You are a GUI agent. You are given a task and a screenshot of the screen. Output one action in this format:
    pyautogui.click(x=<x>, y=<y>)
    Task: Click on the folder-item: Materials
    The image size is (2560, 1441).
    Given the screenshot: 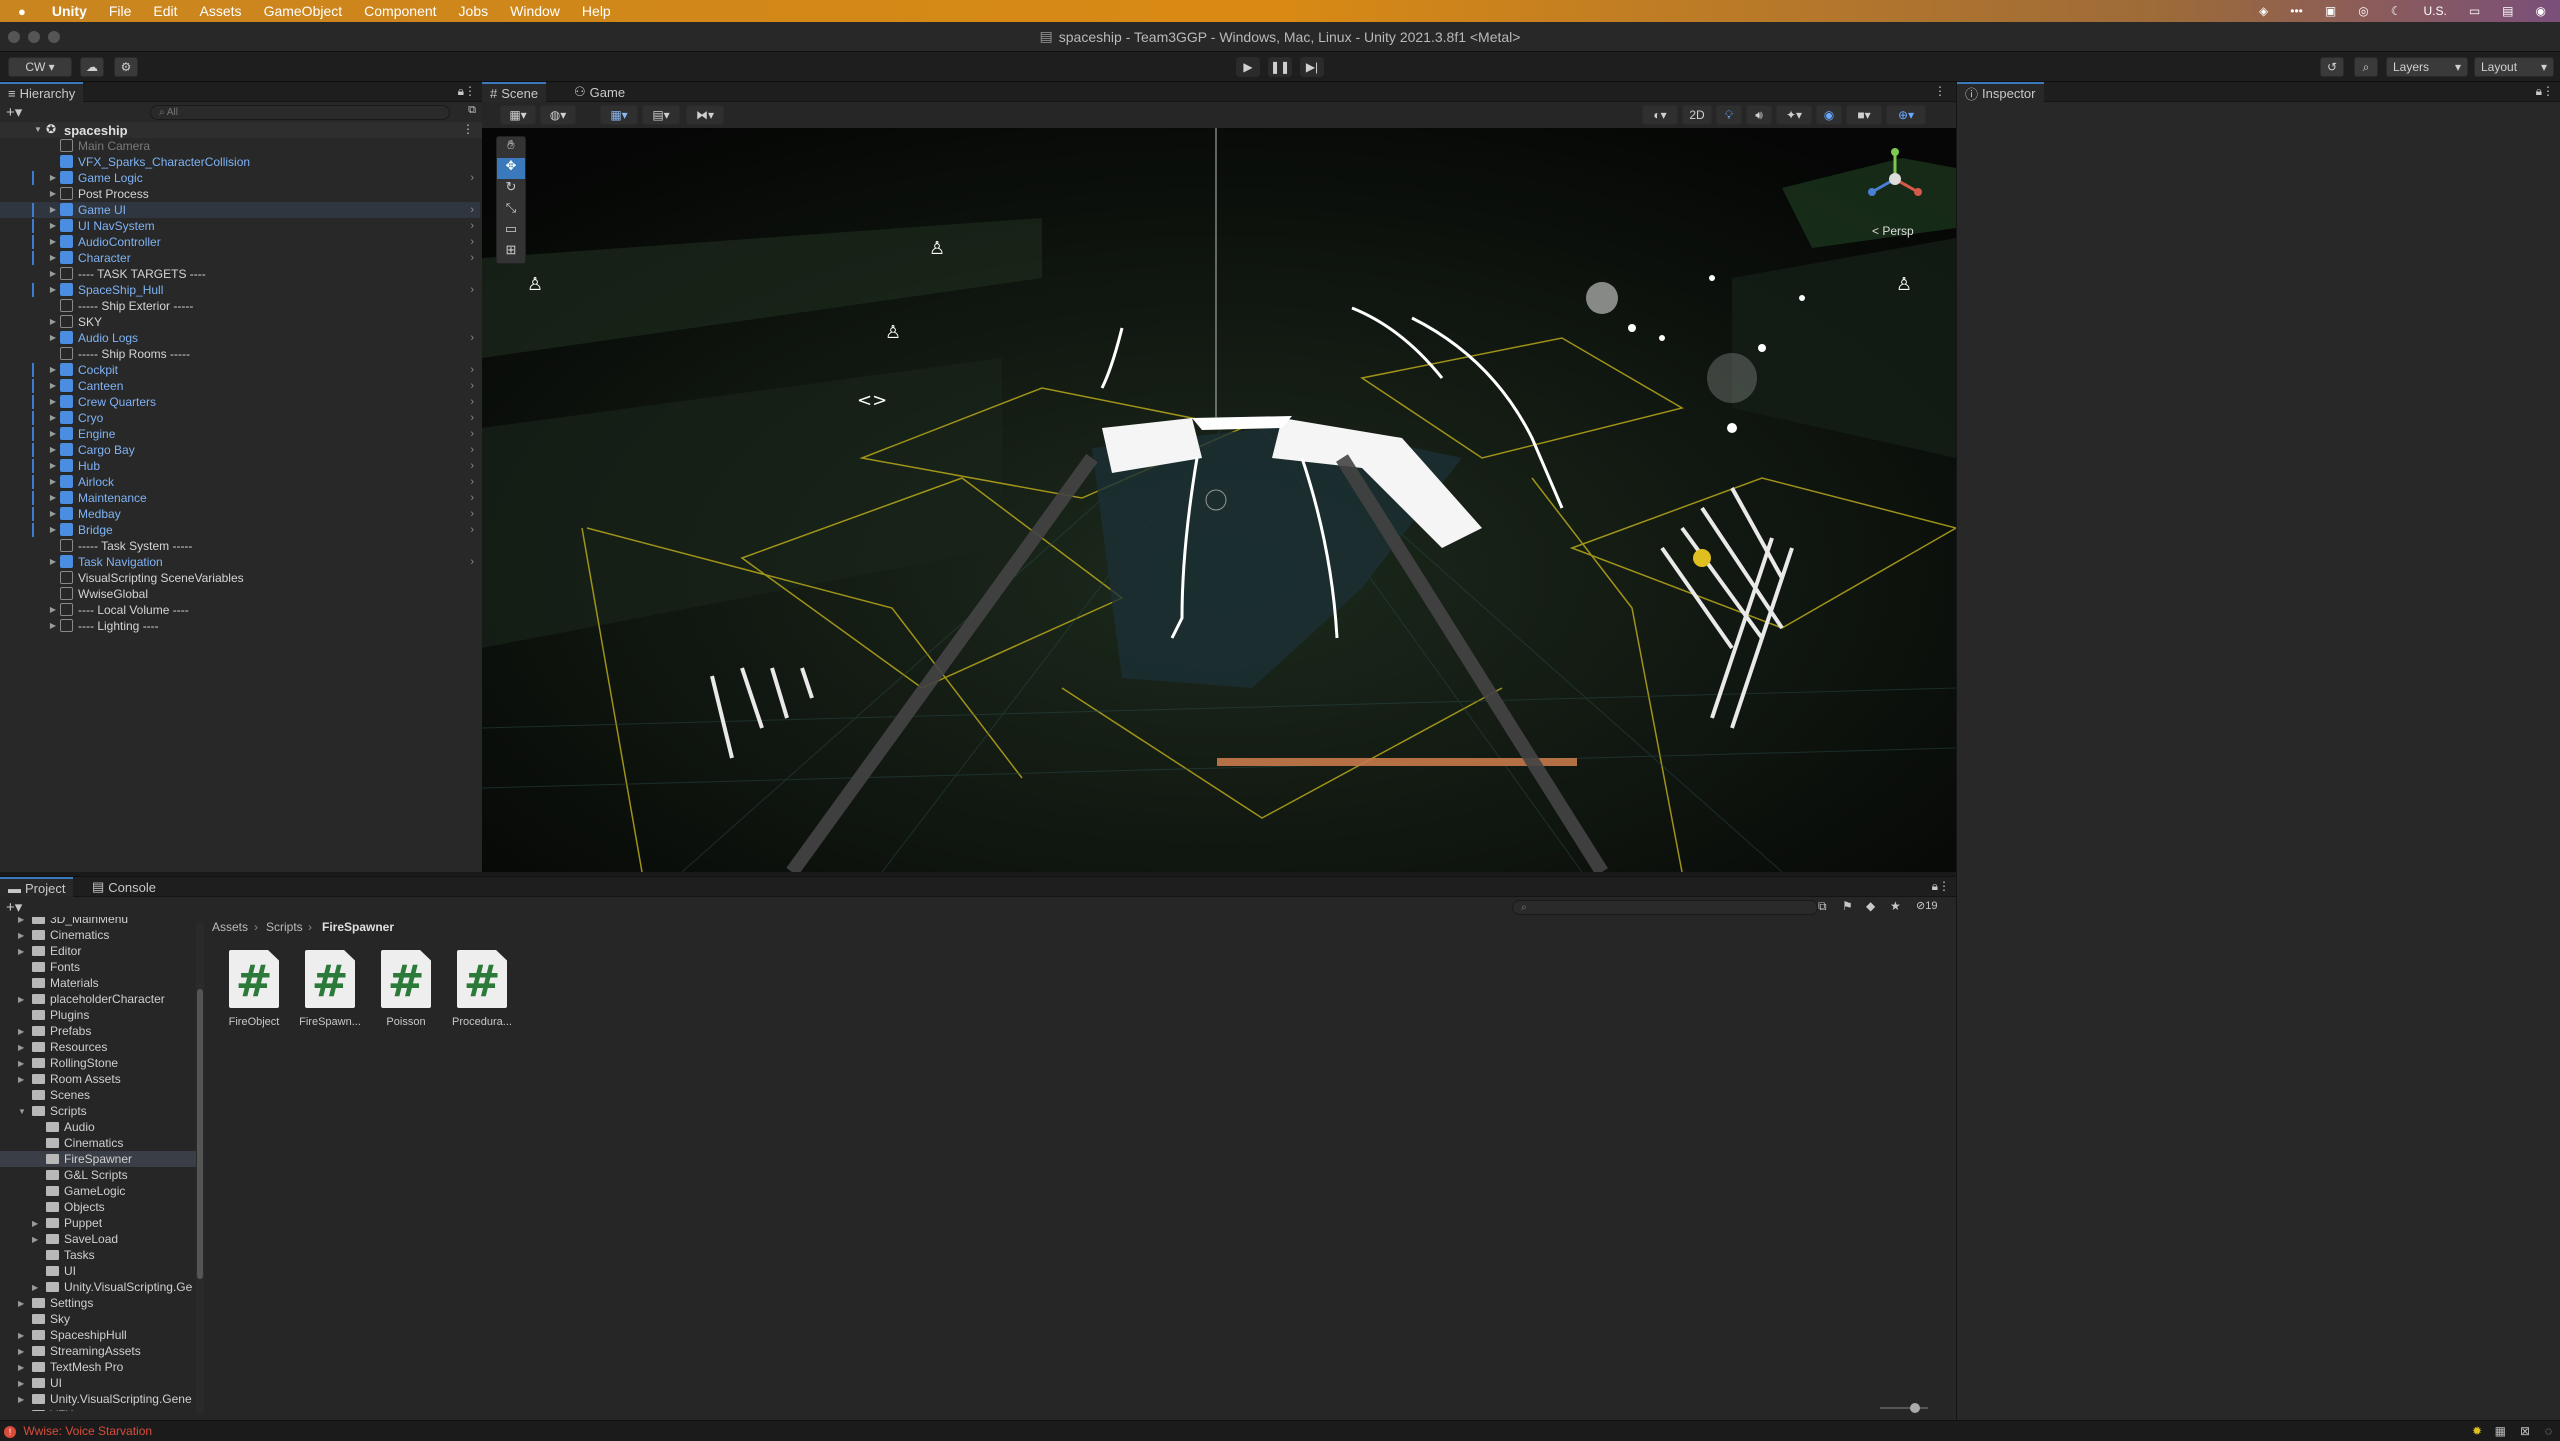 What is the action you would take?
    pyautogui.click(x=98, y=983)
    